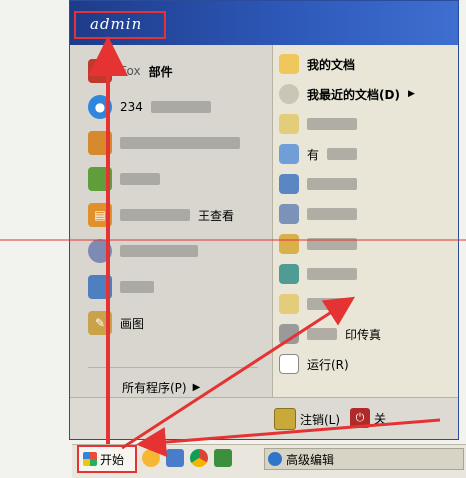 The width and height of the screenshot is (466, 478). Describe the element at coordinates (313, 154) in the screenshot. I see `places-label: 有` at that location.